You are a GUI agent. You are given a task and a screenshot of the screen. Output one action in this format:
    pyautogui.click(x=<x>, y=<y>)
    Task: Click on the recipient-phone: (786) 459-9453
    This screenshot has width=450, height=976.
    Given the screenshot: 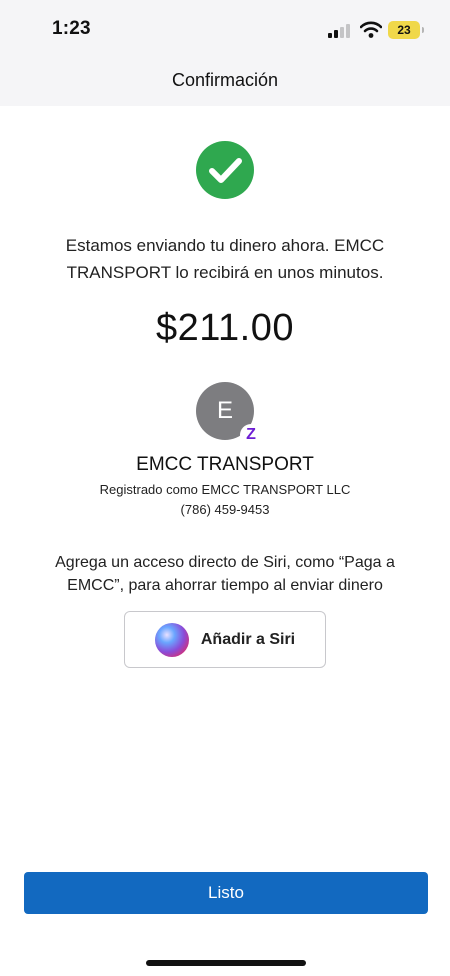 What is the action you would take?
    pyautogui.click(x=225, y=509)
    